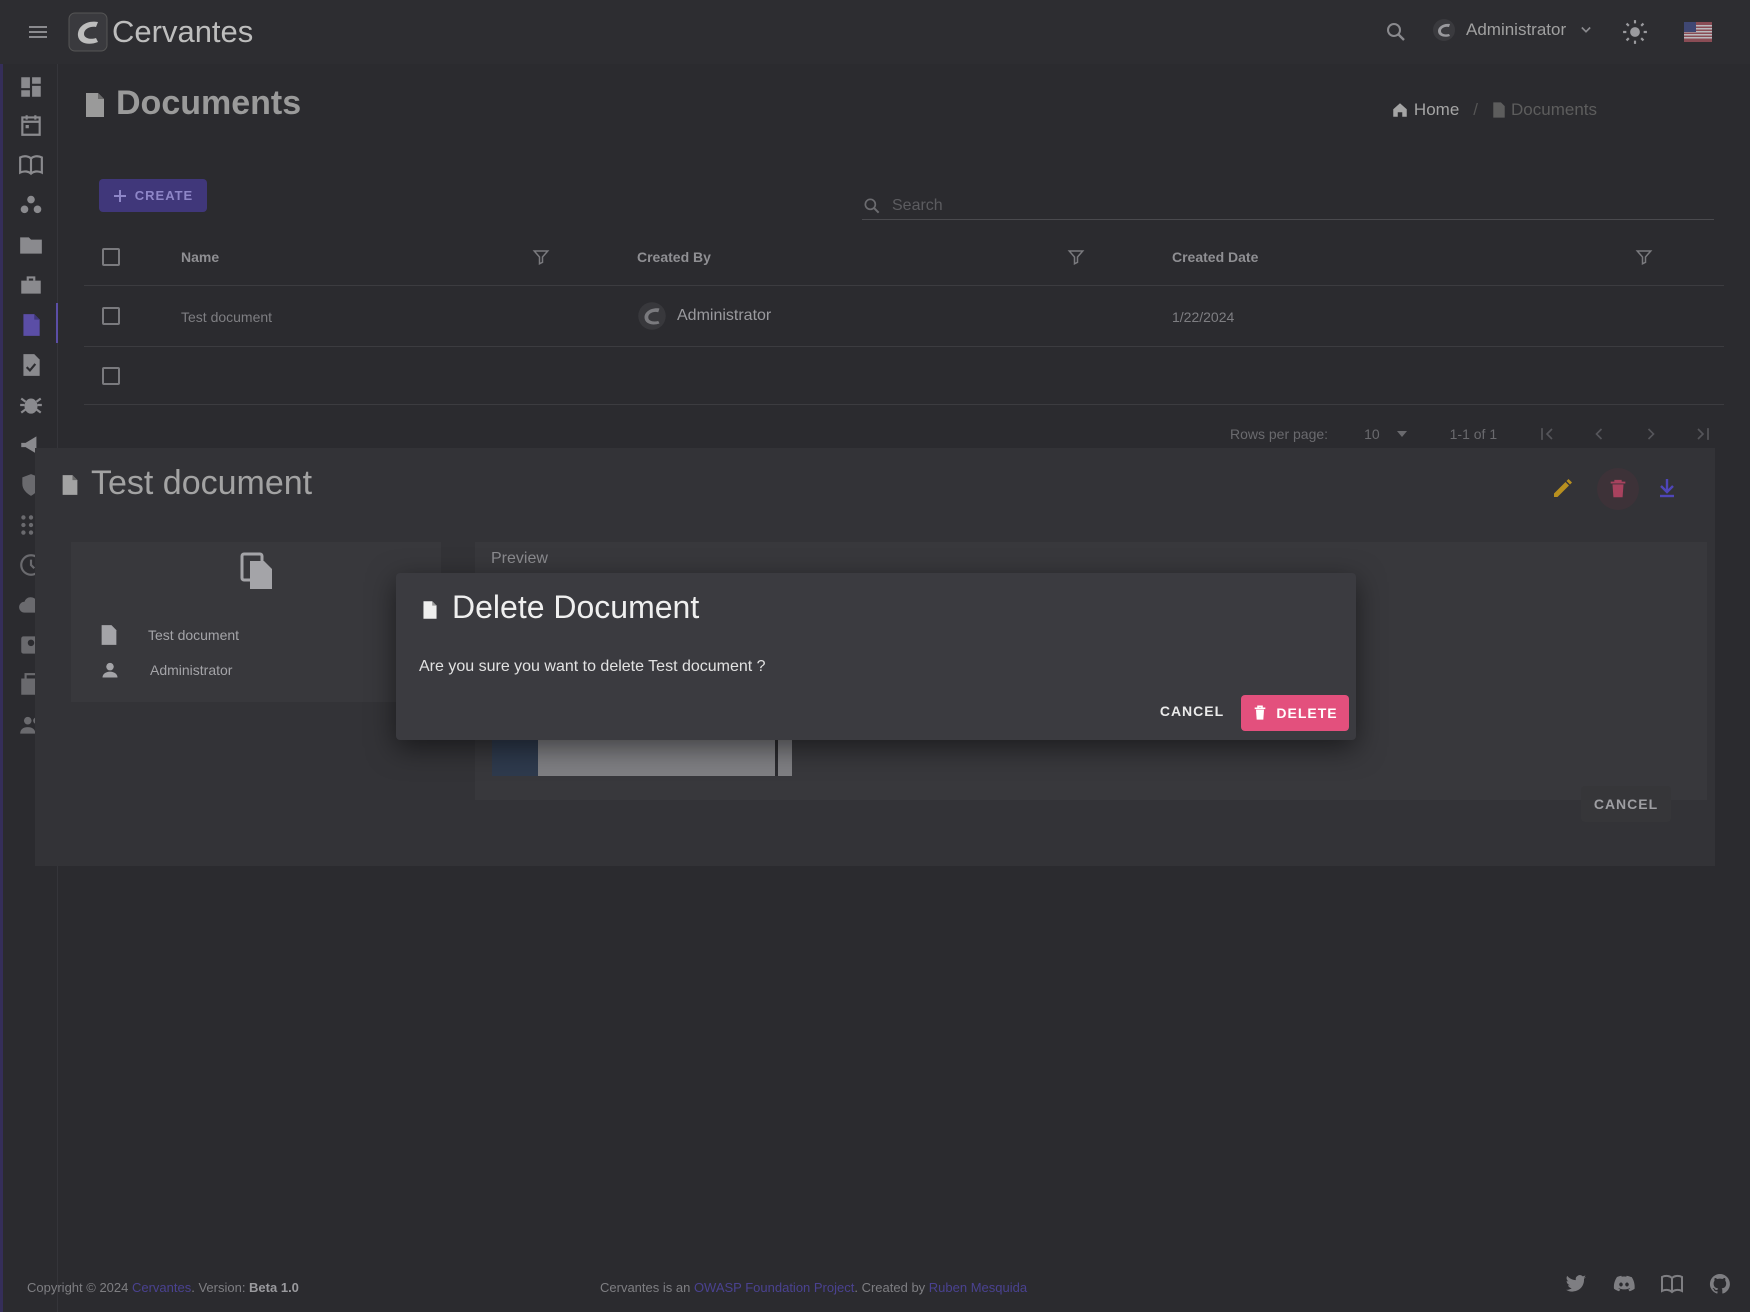 The image size is (1750, 1312). I want to click on info-document-user-label: Administrator, so click(191, 670).